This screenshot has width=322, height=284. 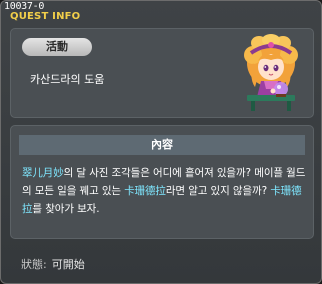 I want to click on status-label: 狀態:, so click(x=34, y=264).